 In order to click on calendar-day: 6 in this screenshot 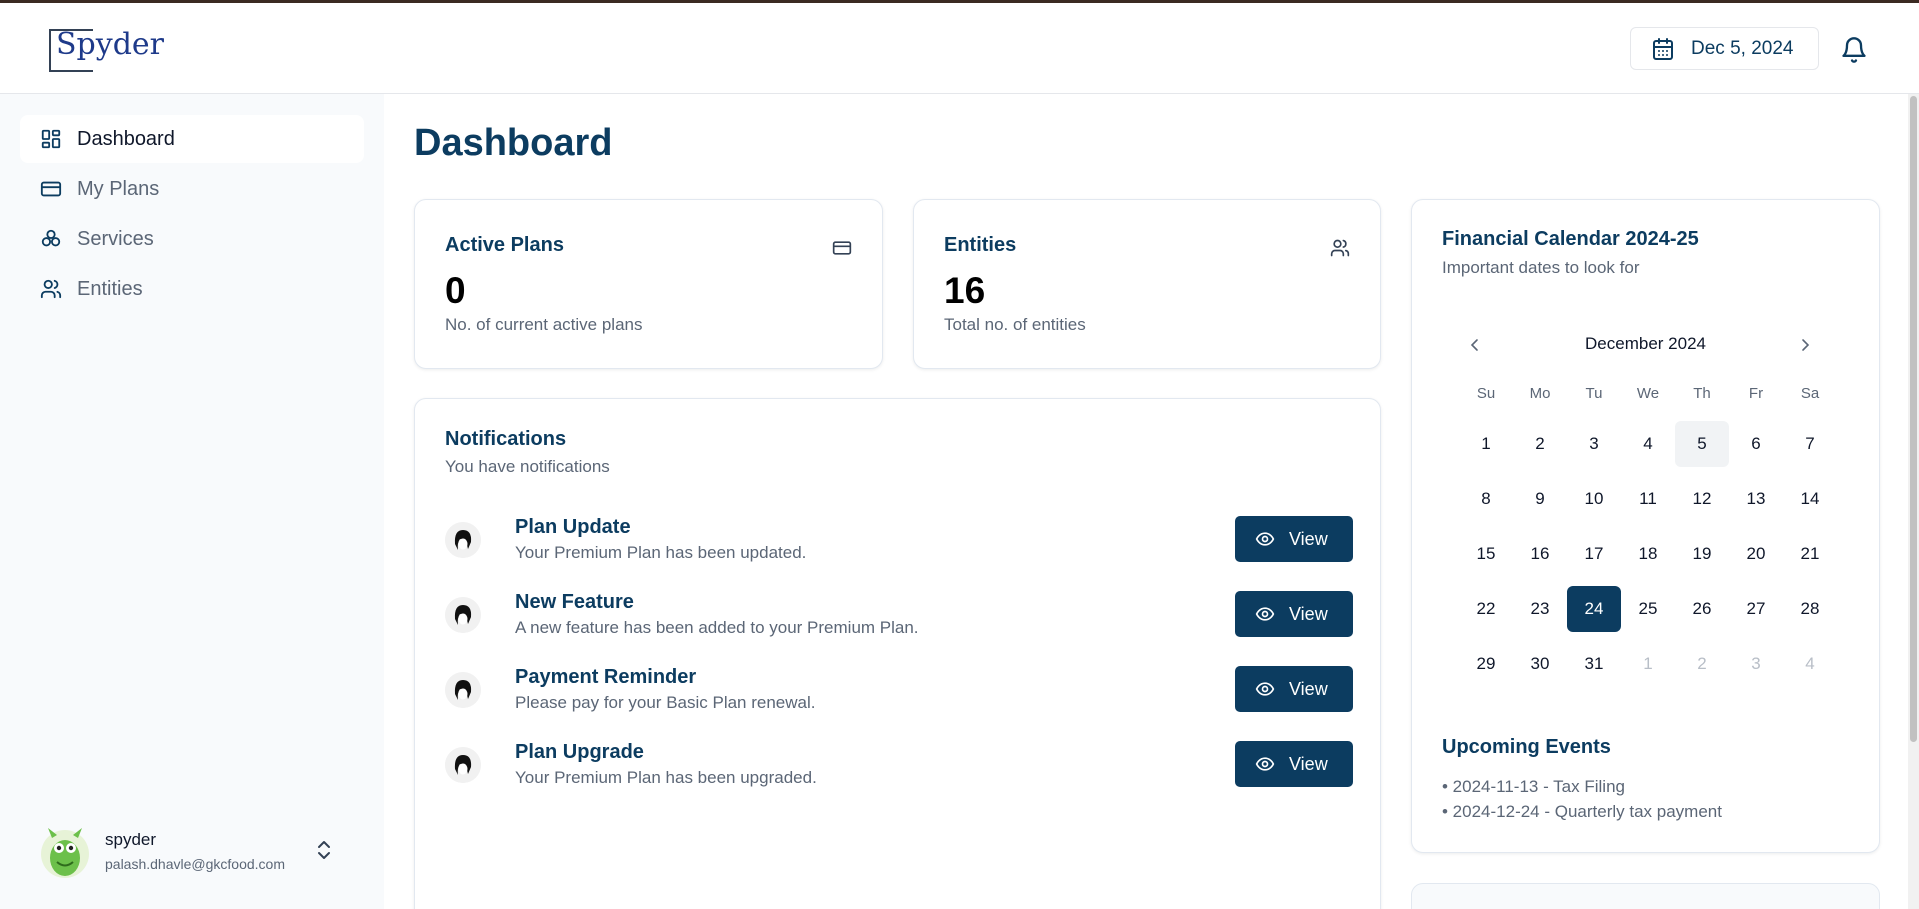, I will do `click(1756, 444)`.